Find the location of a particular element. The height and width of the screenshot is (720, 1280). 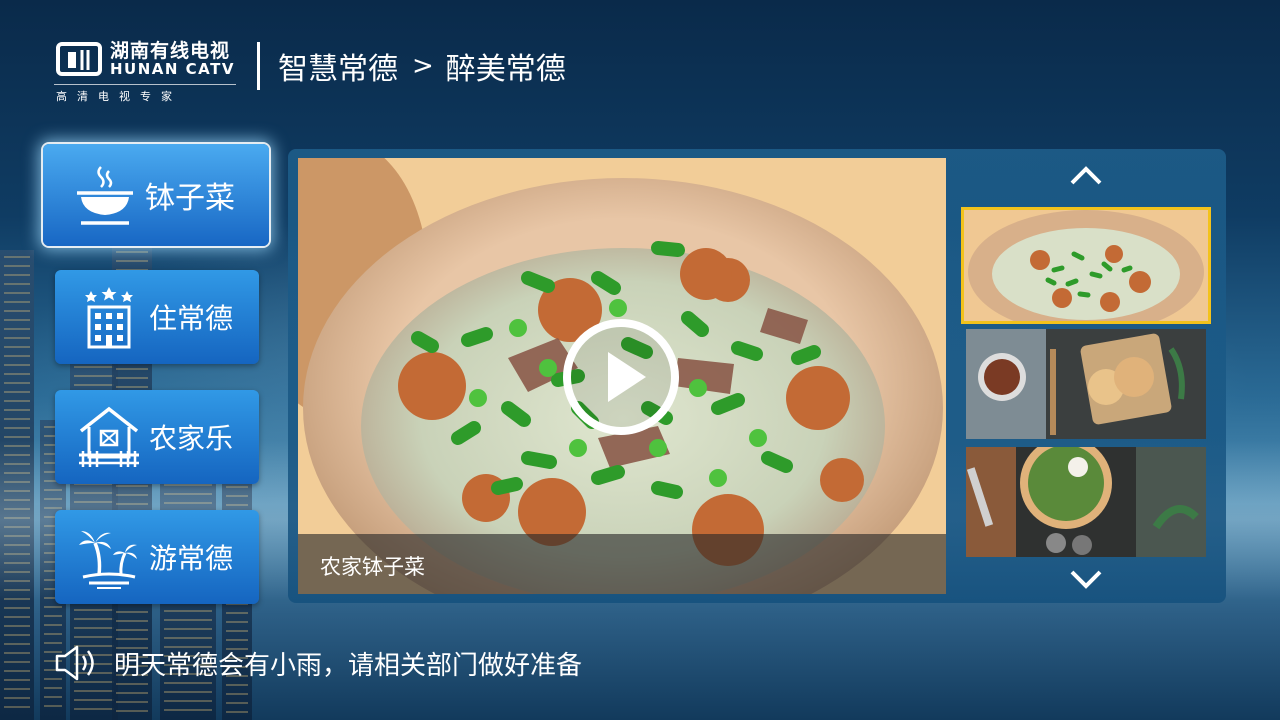

pizza-thumb-image is located at coordinates (1086, 502).